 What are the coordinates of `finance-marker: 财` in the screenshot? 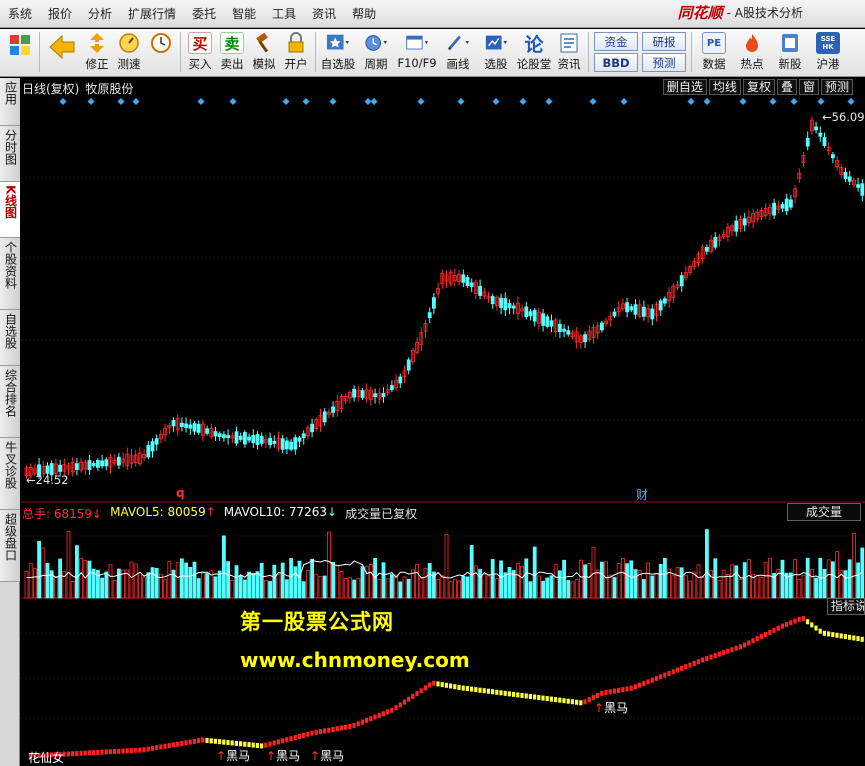 It's located at (642, 494).